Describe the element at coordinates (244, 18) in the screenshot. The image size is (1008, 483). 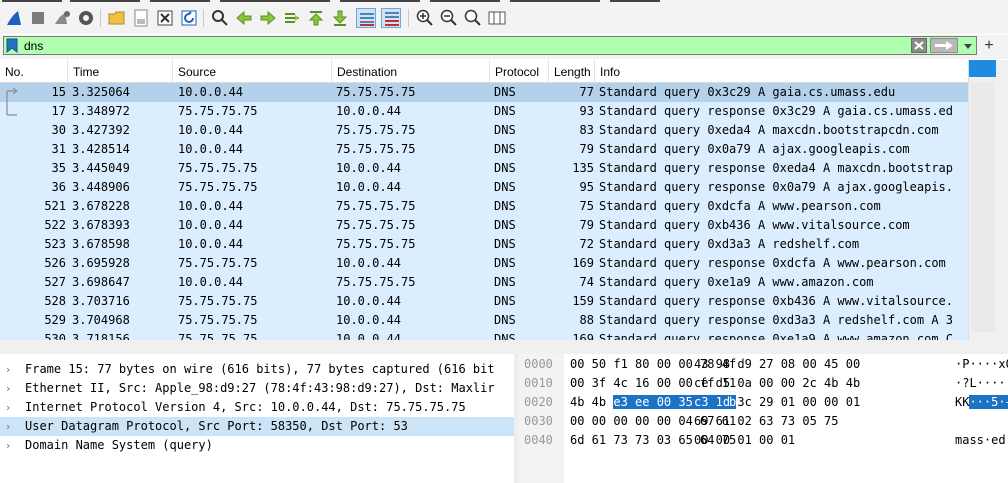
I see `go-back-icon` at that location.